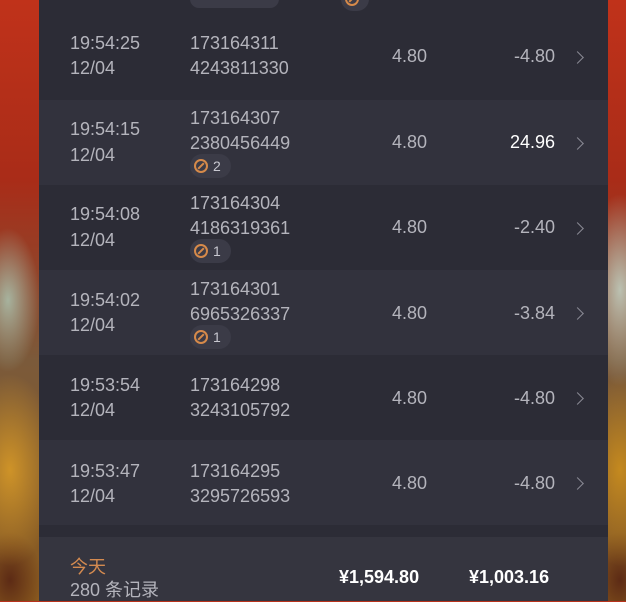 Image resolution: width=626 pixels, height=602 pixels. I want to click on row-time: 19:53:47, so click(105, 471).